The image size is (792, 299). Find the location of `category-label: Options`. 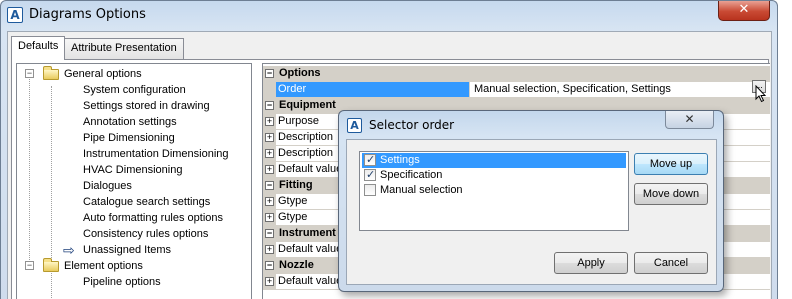

category-label: Options is located at coordinates (300, 73).